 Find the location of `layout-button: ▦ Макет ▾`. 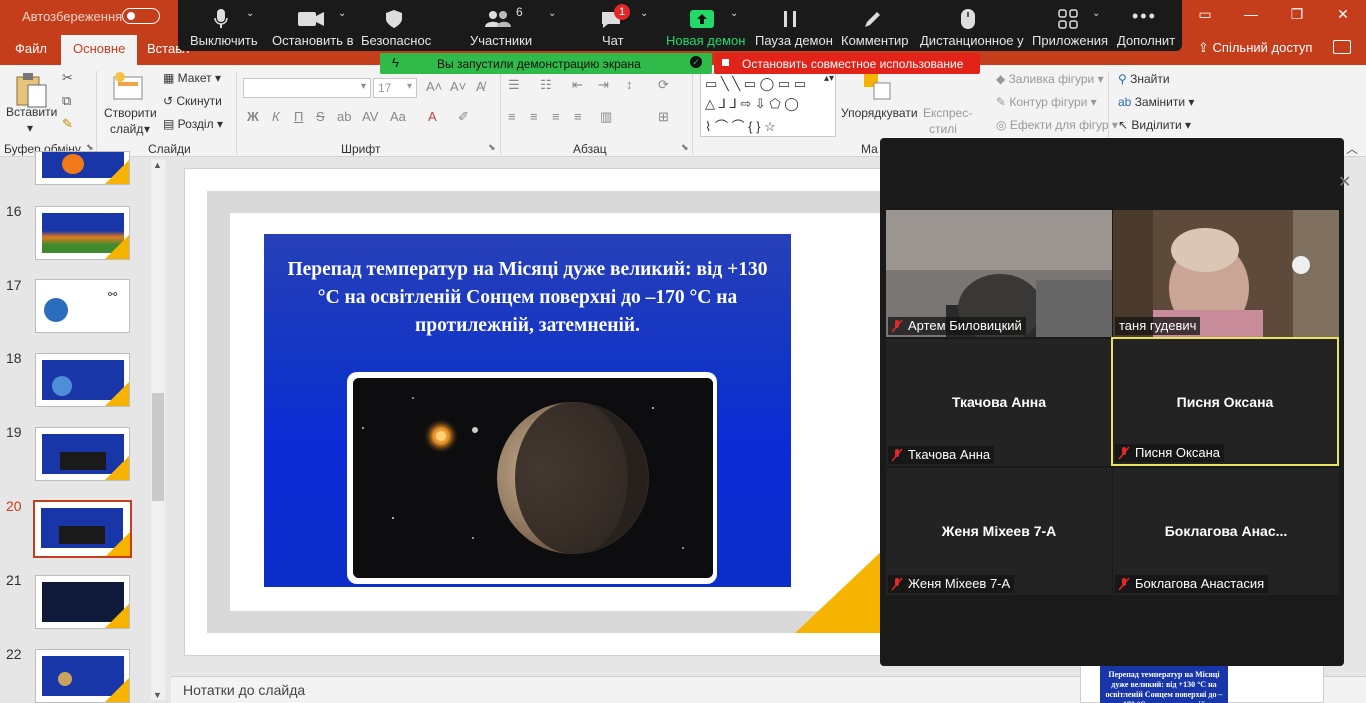

layout-button: ▦ Макет ▾ is located at coordinates (192, 78).